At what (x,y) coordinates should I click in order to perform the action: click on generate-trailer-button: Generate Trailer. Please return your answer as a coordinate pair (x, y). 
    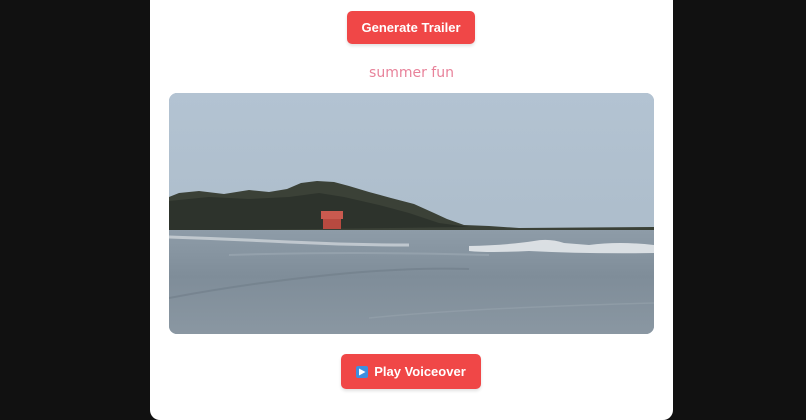
    Looking at the image, I should click on (411, 27).